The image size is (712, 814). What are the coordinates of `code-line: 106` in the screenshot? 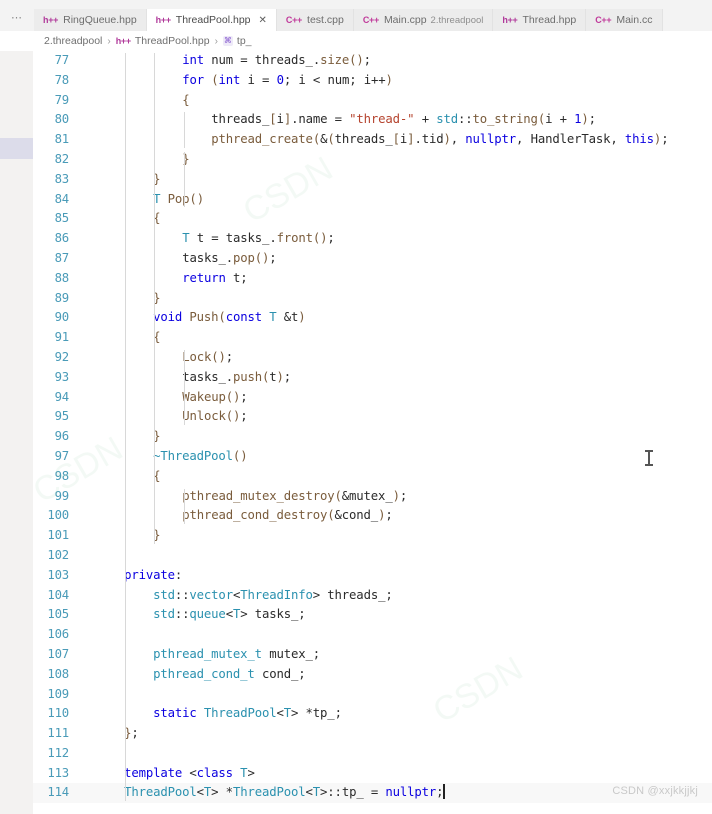 It's located at (372, 635).